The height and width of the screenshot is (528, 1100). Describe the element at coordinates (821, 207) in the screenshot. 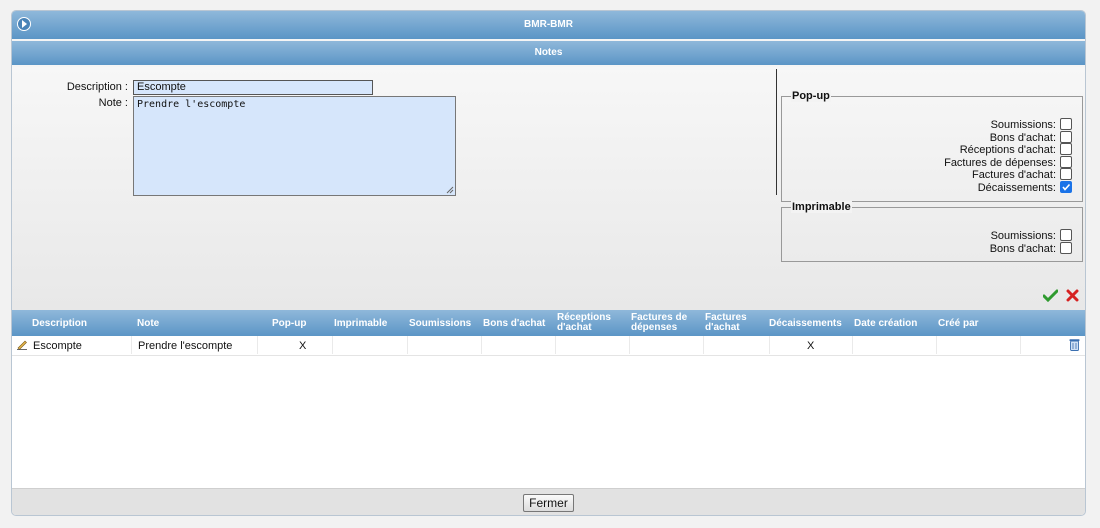

I see `imprimable-legend: Imprimable` at that location.